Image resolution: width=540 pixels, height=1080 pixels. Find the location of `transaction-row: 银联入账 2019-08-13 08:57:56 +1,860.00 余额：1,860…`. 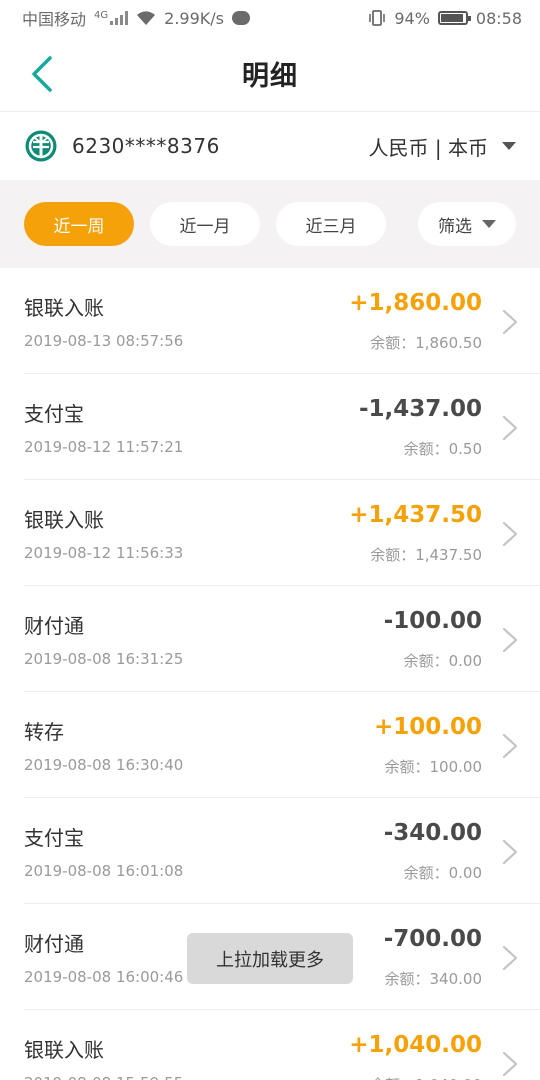

transaction-row: 银联入账 2019-08-13 08:57:56 +1,860.00 余额：1,860… is located at coordinates (270, 321).